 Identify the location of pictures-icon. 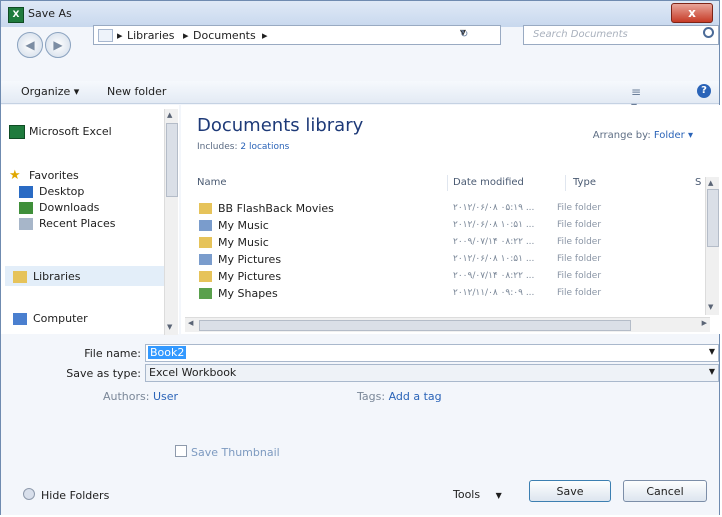
(205, 259).